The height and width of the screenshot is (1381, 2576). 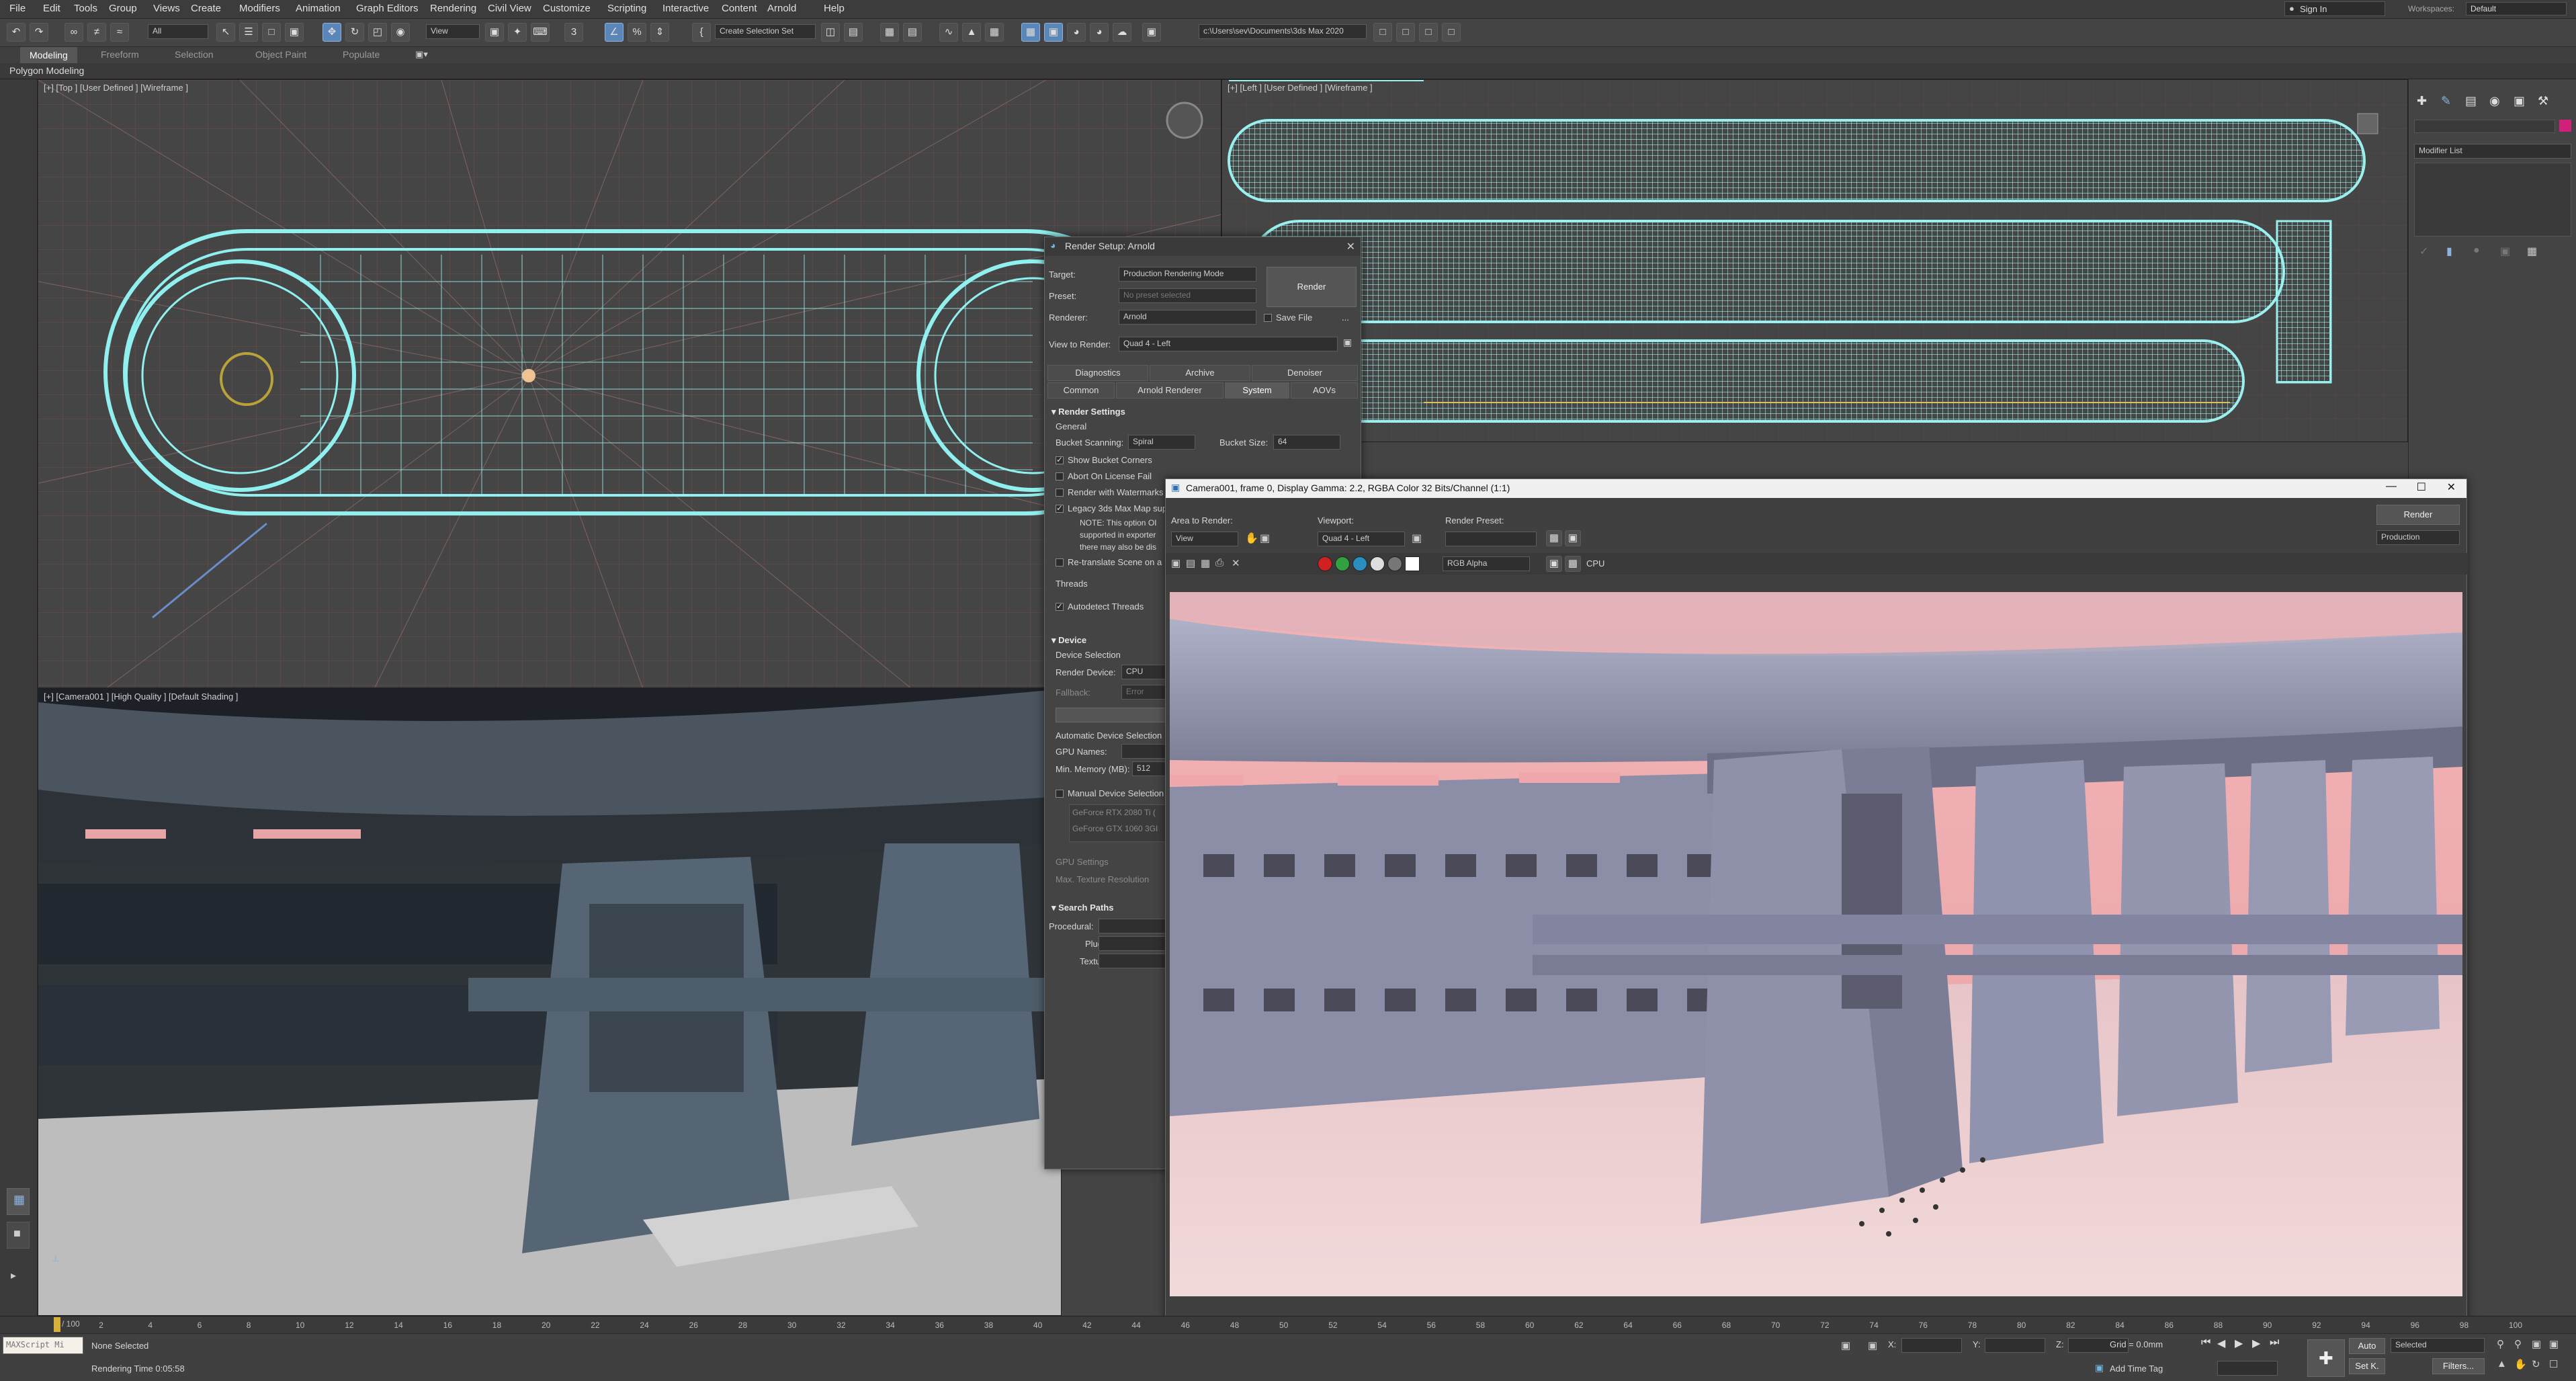 What do you see at coordinates (1114, 813) in the screenshot?
I see `gpu-list-item: GeForce RTX 2080 Ti (` at bounding box center [1114, 813].